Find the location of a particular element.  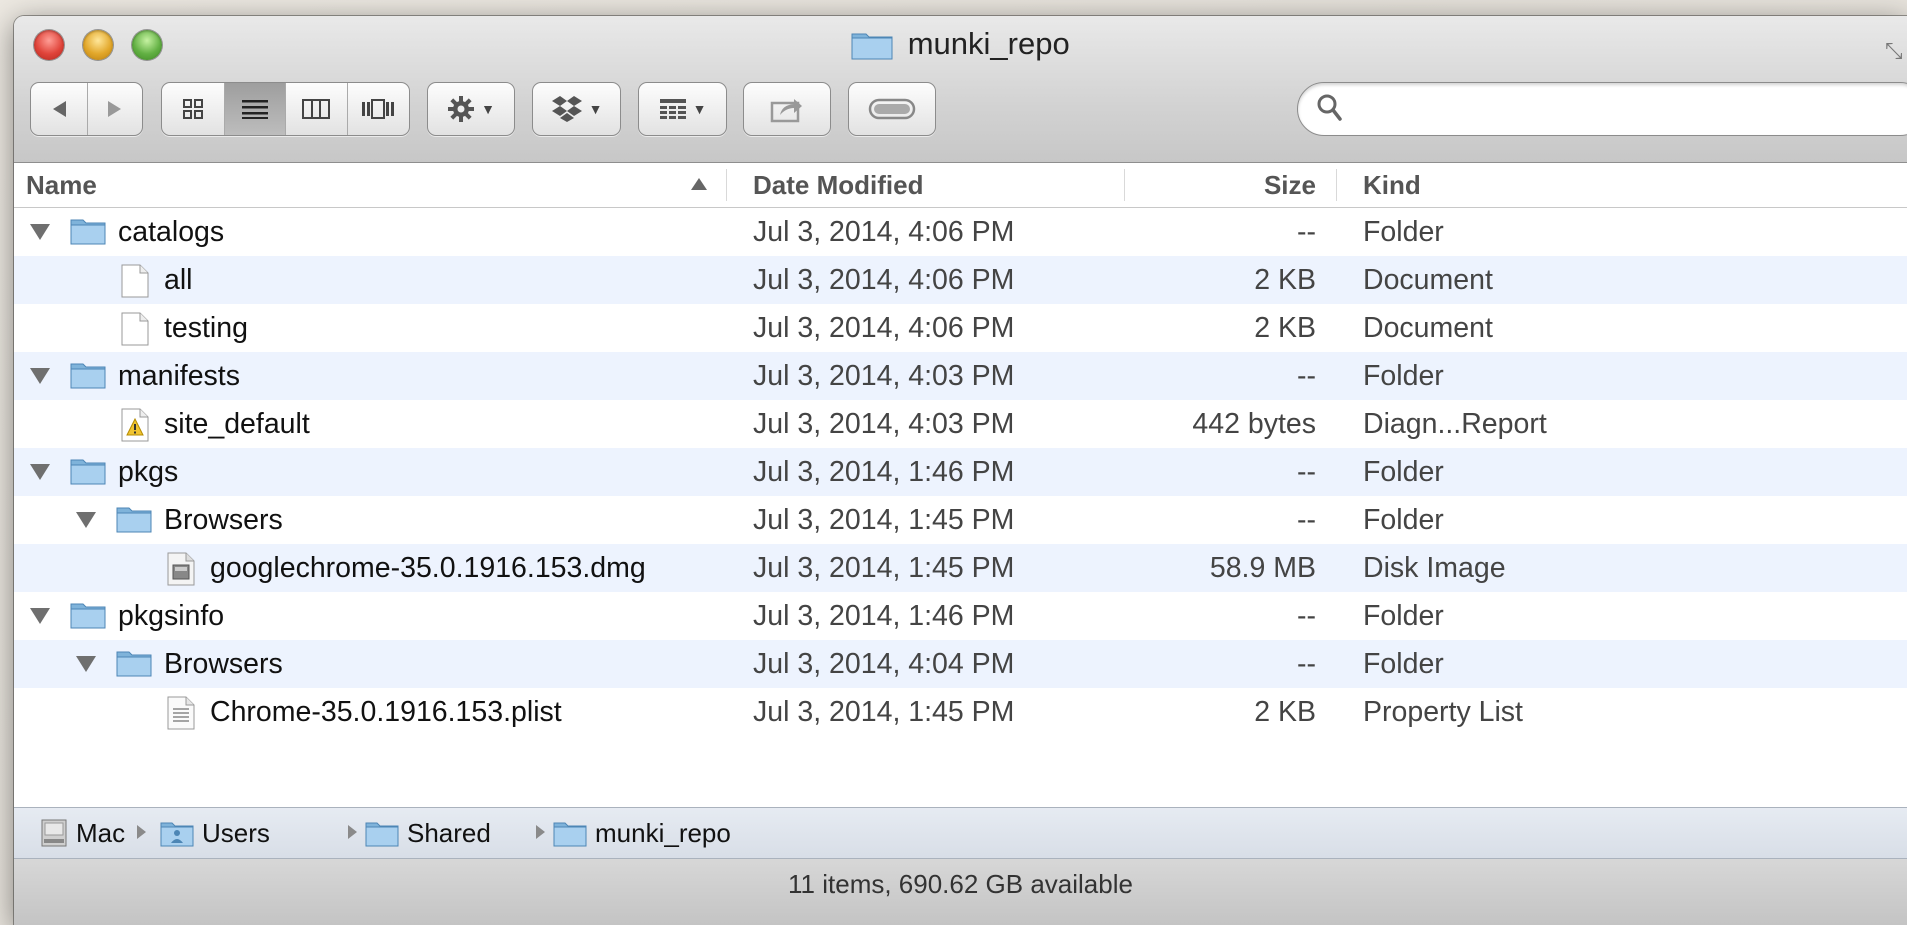

file-name: Chrome-35.0.1916.153.plist is located at coordinates (386, 712).